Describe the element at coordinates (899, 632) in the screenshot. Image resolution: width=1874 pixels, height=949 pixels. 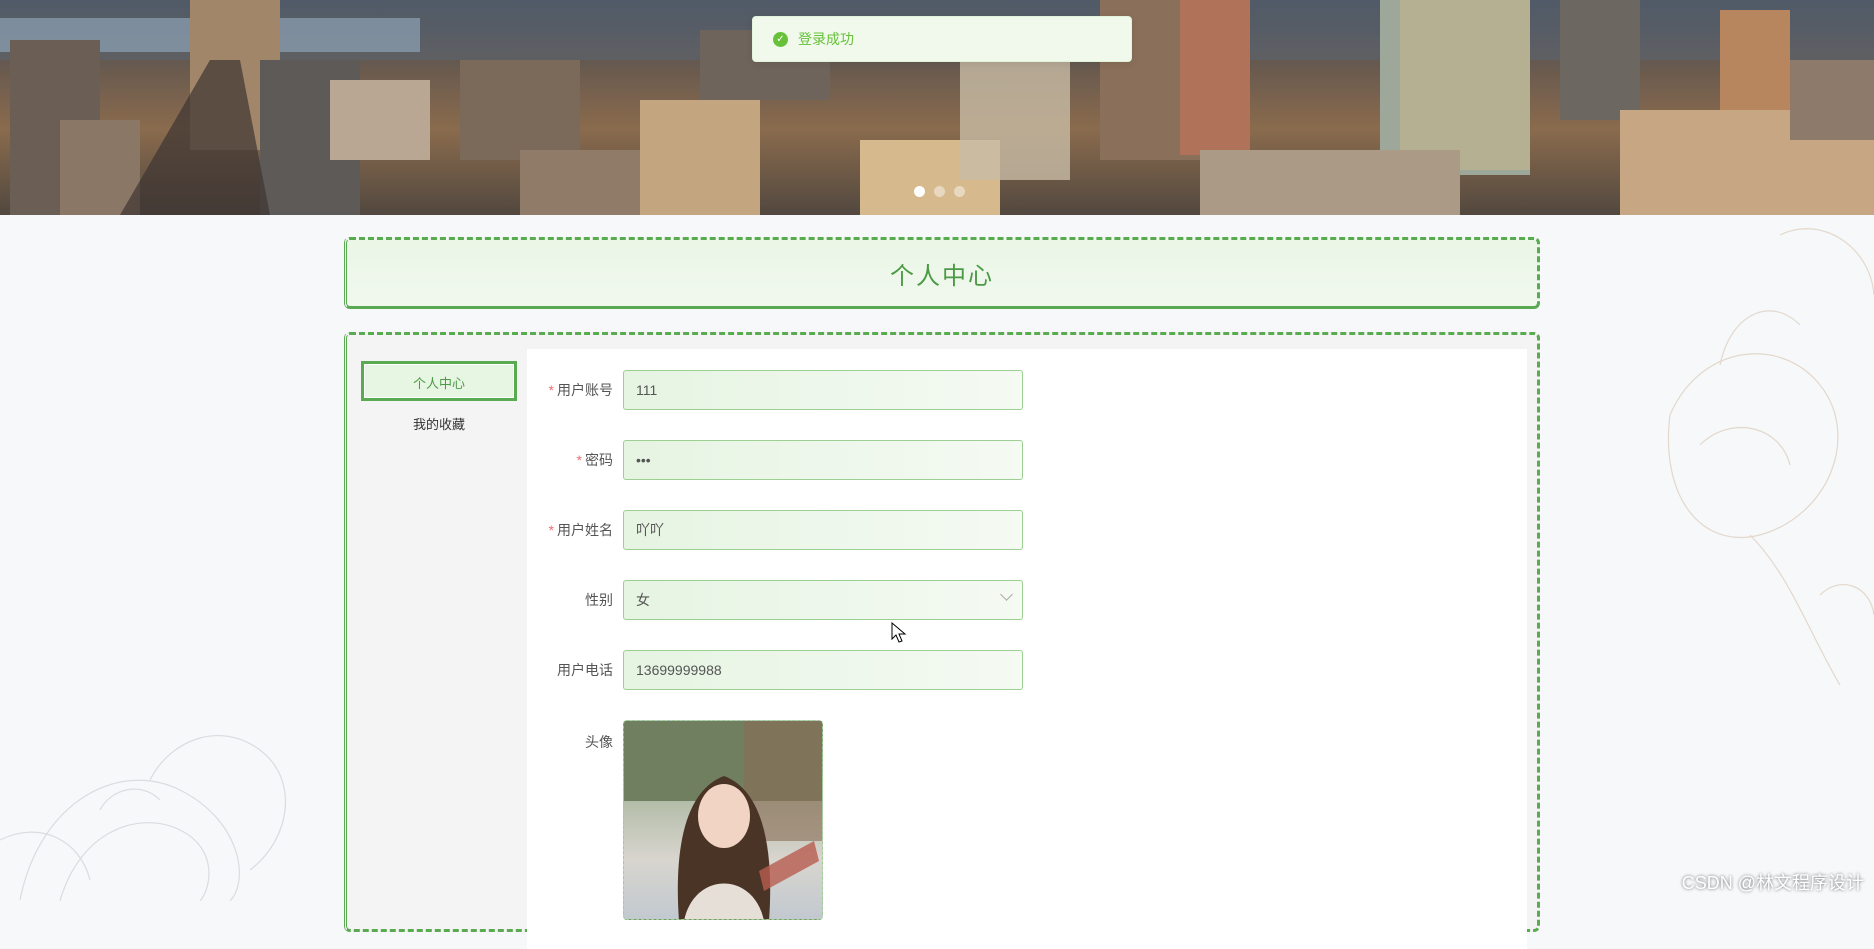
I see `mouse-cursor-icon` at that location.